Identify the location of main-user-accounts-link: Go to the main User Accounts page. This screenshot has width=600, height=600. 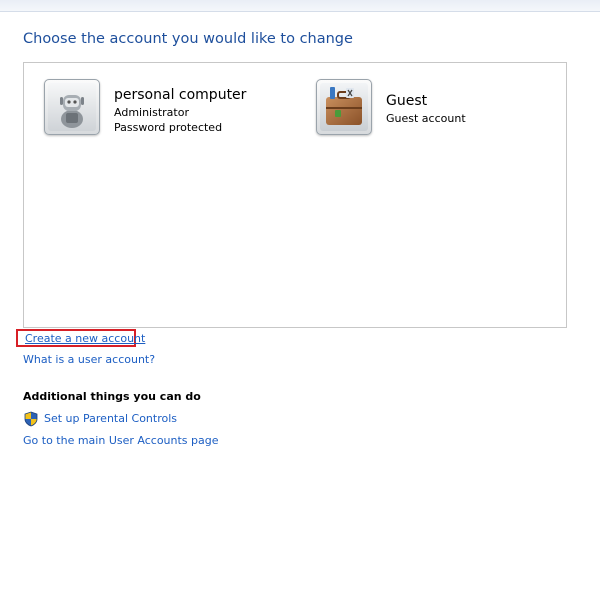
(121, 440).